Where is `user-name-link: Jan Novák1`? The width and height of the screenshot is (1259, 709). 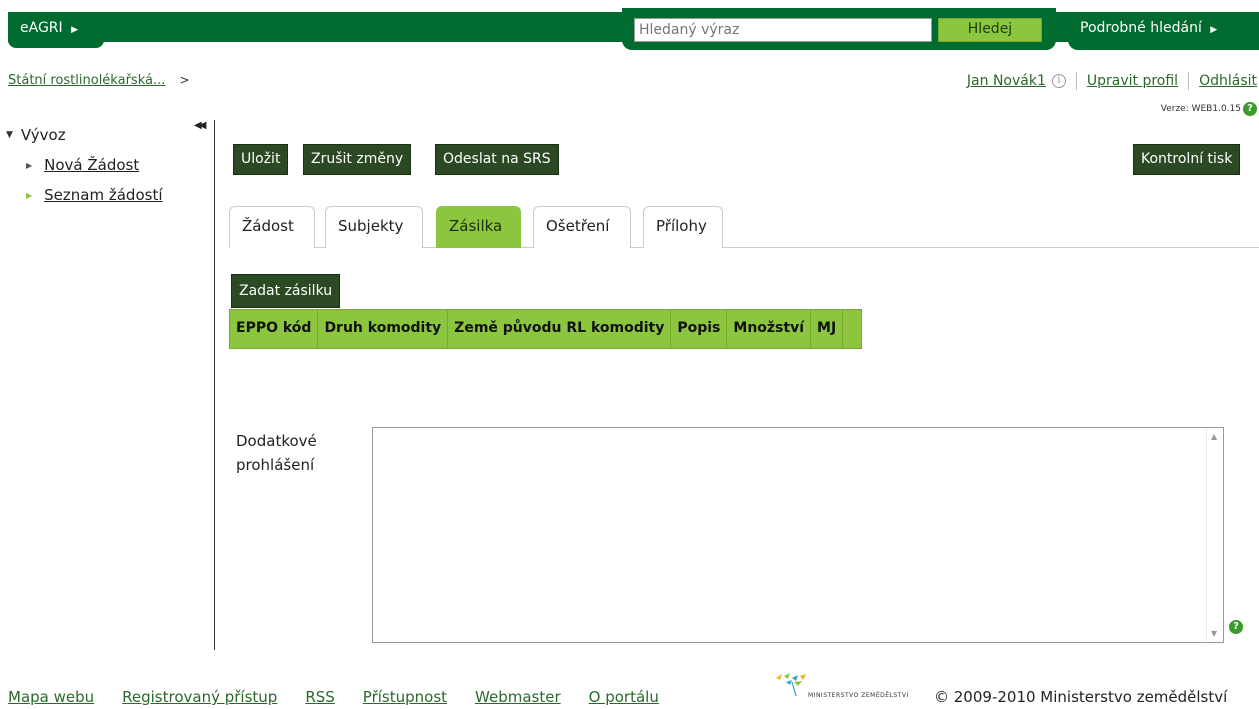
user-name-link: Jan Novák1 is located at coordinates (1006, 81).